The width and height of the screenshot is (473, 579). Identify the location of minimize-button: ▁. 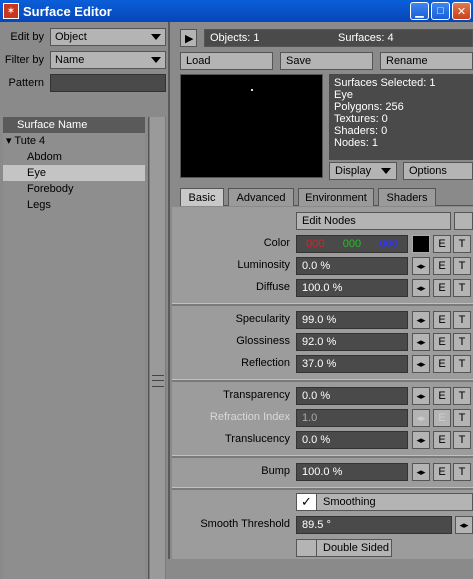
(419, 11).